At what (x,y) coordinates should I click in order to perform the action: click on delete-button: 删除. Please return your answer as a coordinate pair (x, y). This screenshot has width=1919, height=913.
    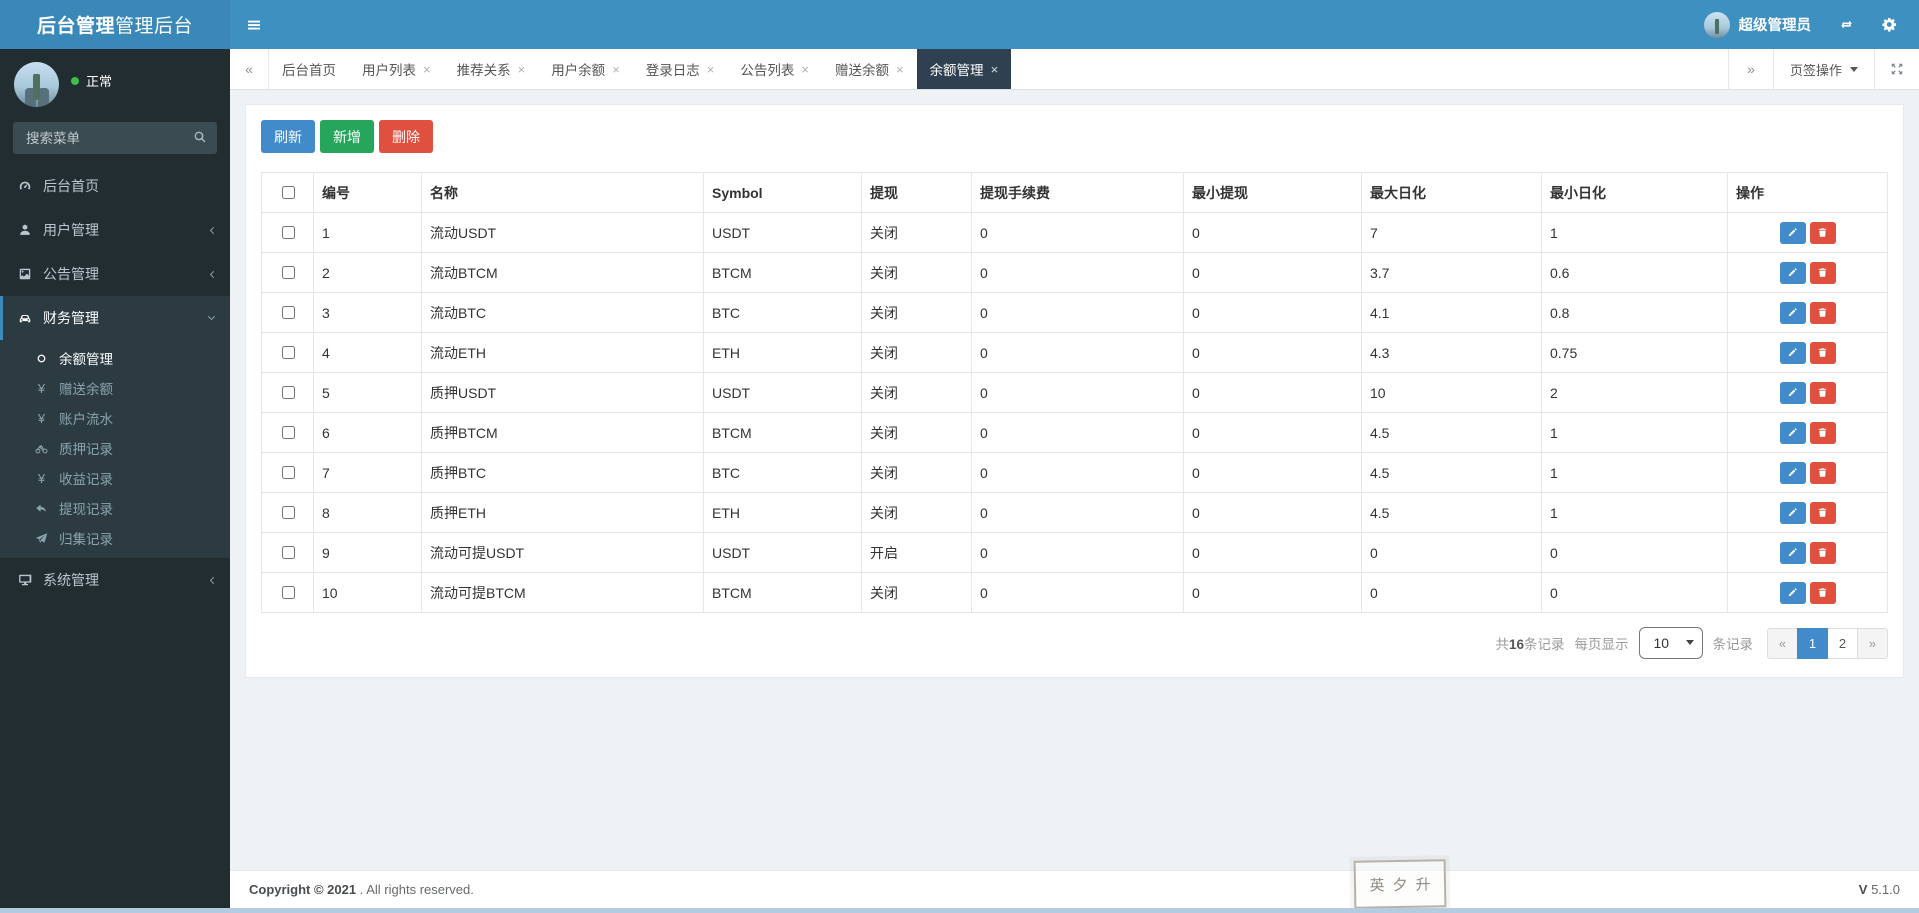
    Looking at the image, I should click on (406, 136).